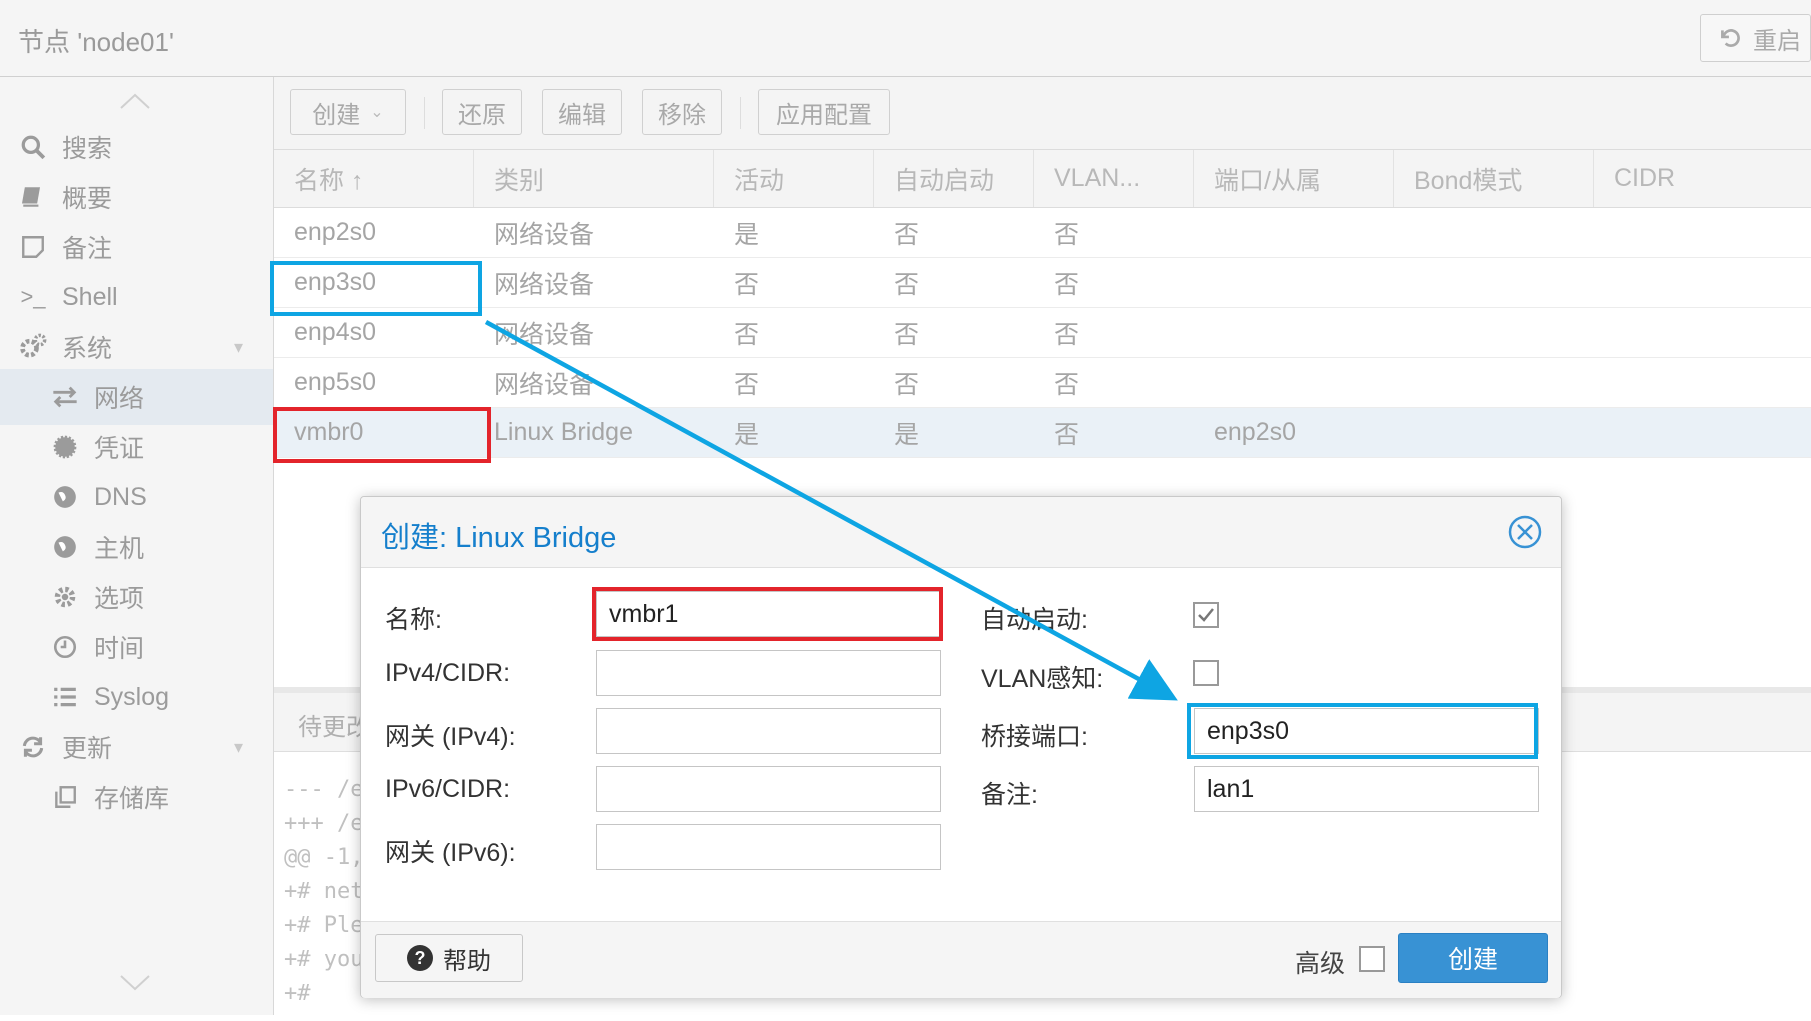 Image resolution: width=1811 pixels, height=1021 pixels. I want to click on sidebar-item-label: 选项, so click(119, 599).